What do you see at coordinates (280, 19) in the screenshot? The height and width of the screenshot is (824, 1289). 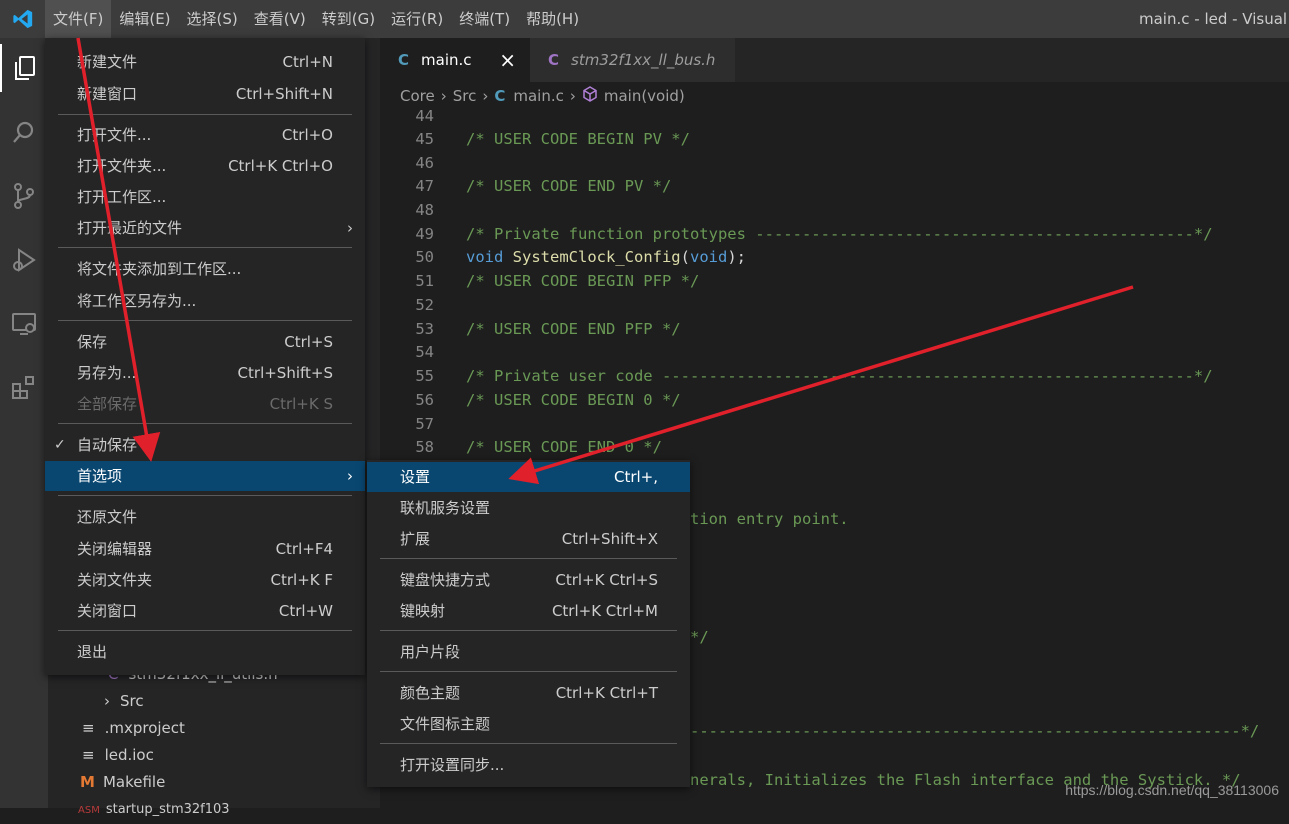 I see `menu-view: 查看(V)` at bounding box center [280, 19].